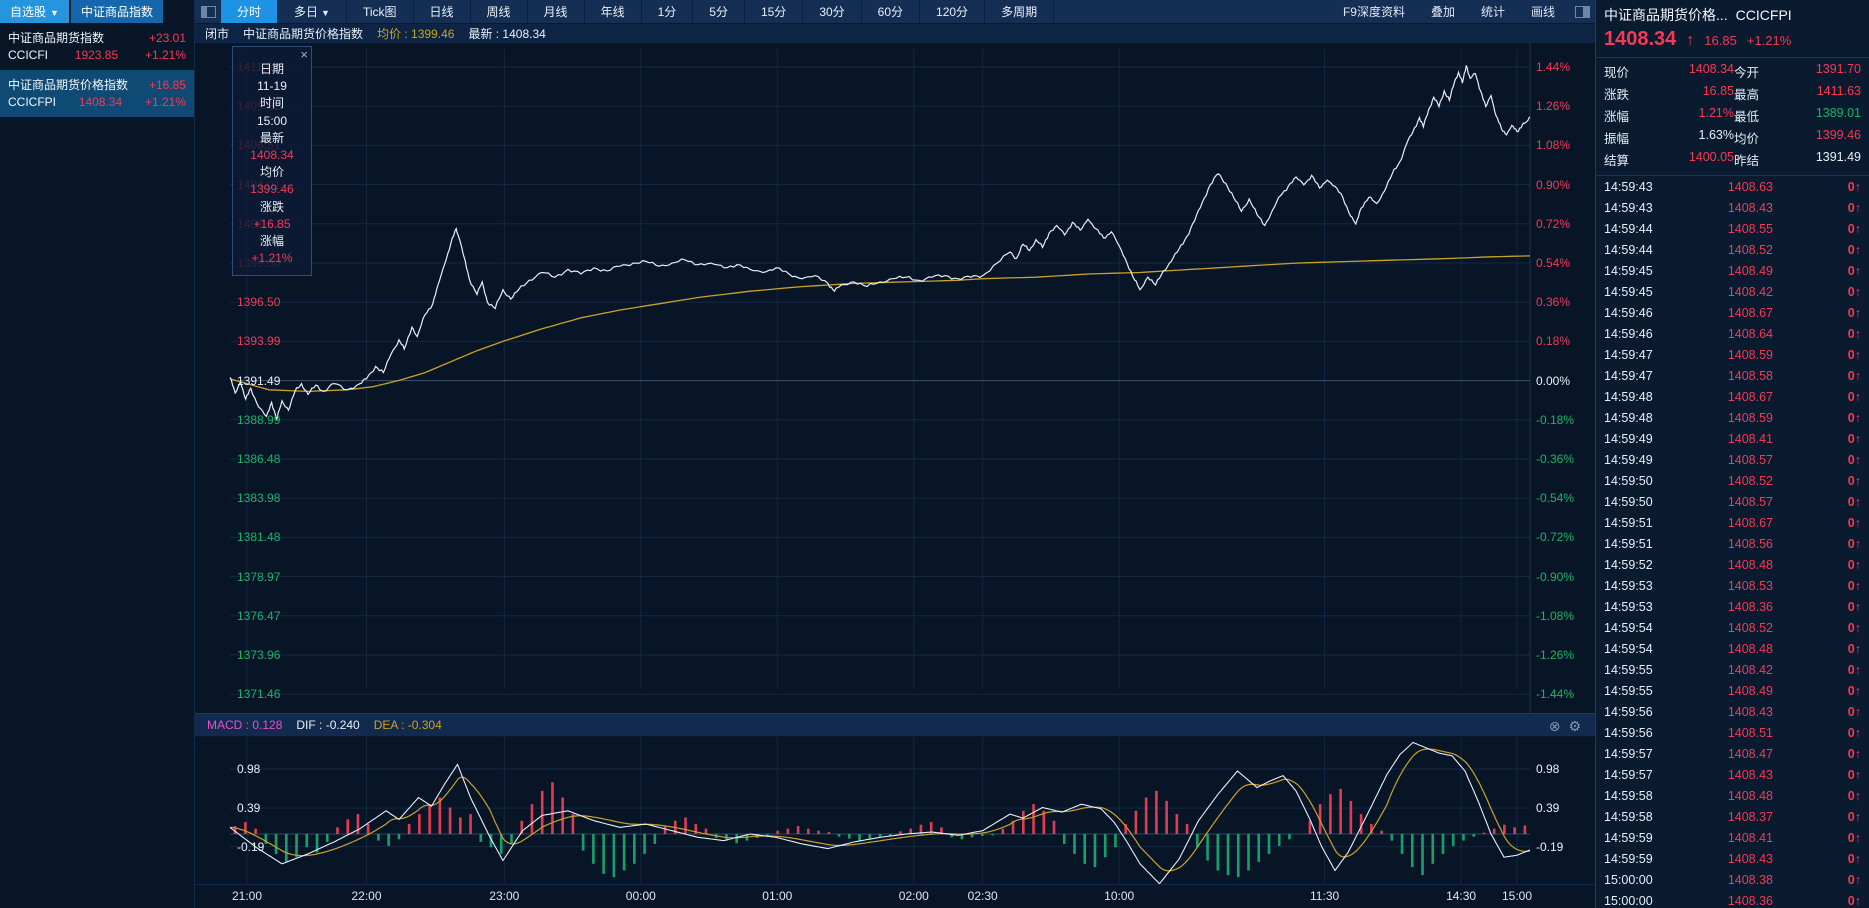 Image resolution: width=1869 pixels, height=908 pixels. What do you see at coordinates (895, 810) in the screenshot?
I see `macd-chart: 0.98 0.98 0.39 0.39 -0.19 -0.19` at bounding box center [895, 810].